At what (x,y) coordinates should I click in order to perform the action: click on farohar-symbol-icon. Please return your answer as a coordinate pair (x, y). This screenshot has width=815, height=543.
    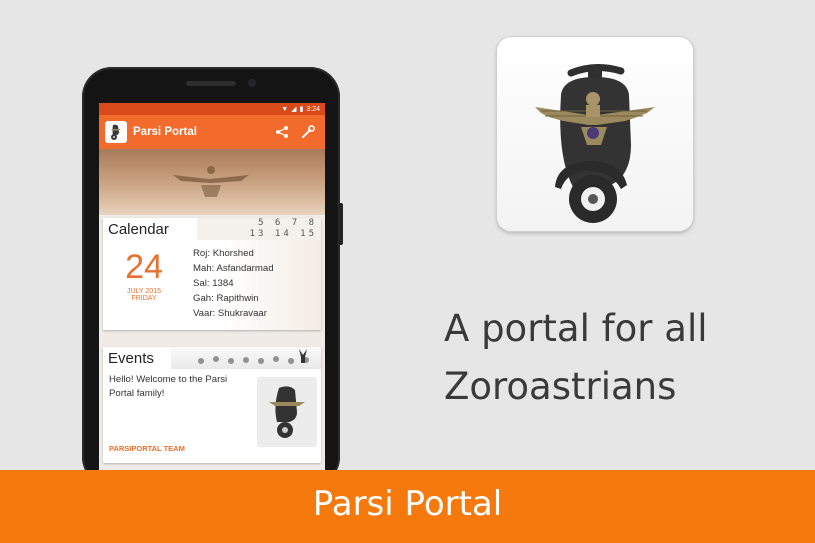
    Looking at the image, I should click on (211, 181).